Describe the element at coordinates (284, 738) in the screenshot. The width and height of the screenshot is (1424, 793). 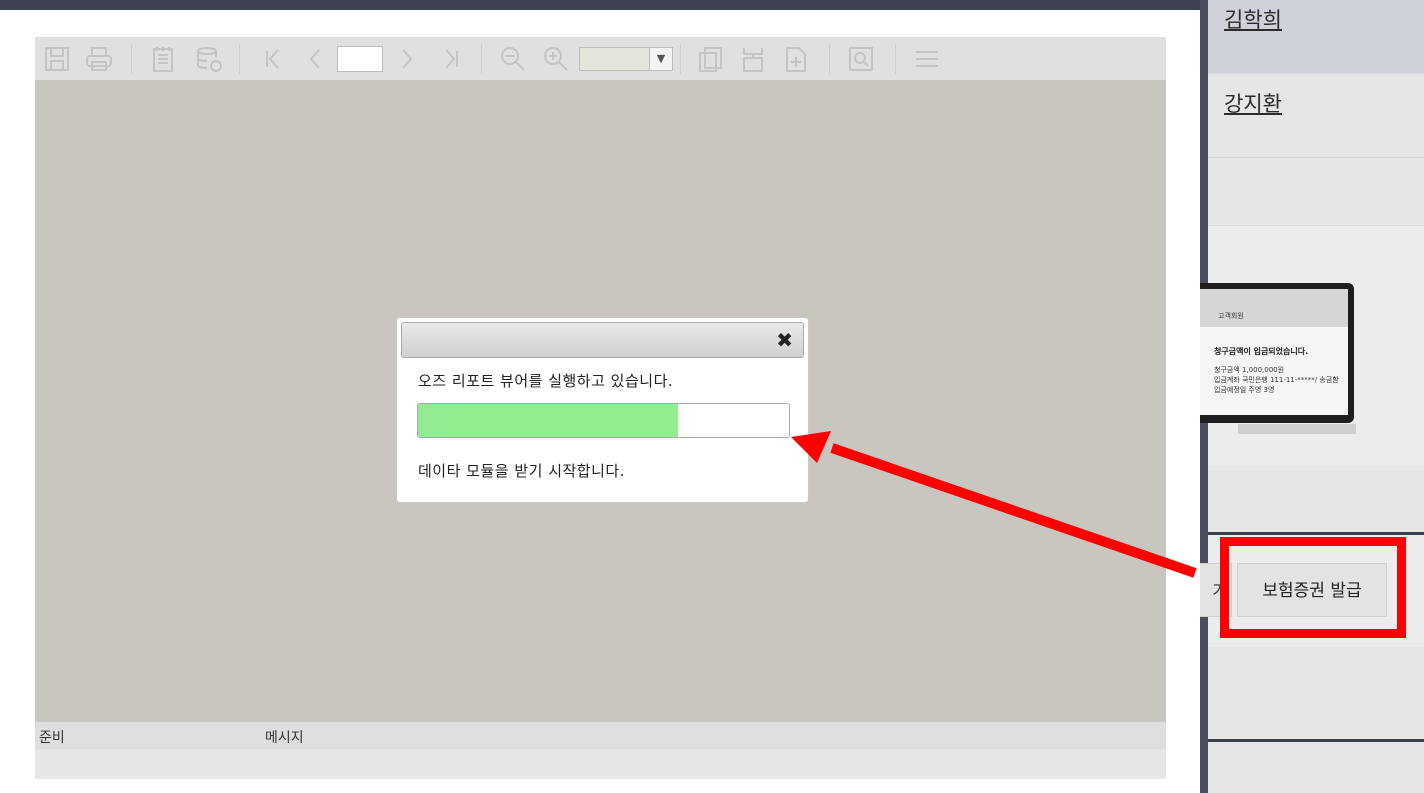
I see `status-message: 메시지` at that location.